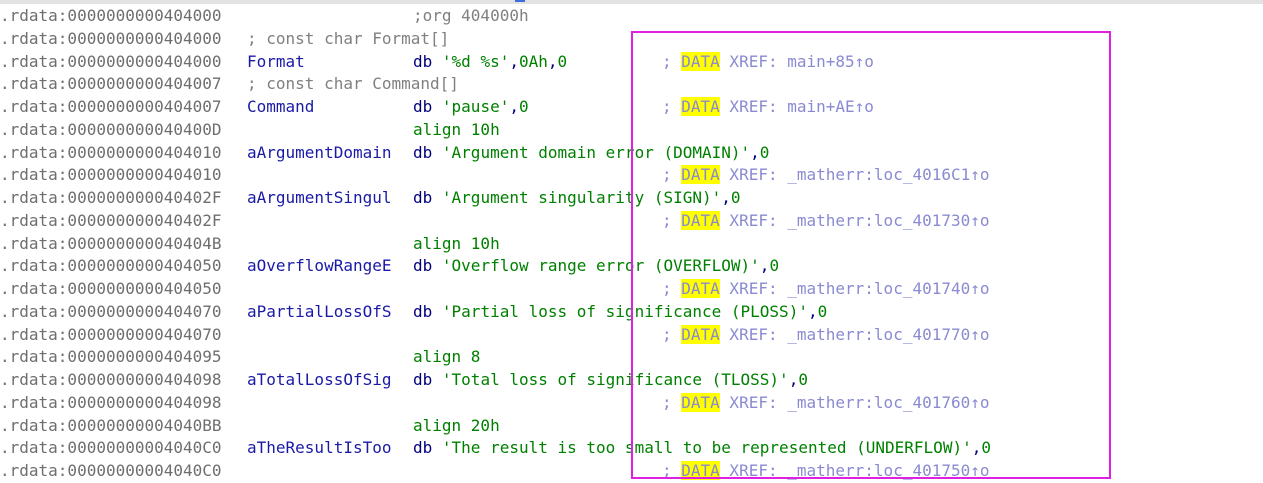  I want to click on line-label: aTotalLossOfSig, so click(319, 380).